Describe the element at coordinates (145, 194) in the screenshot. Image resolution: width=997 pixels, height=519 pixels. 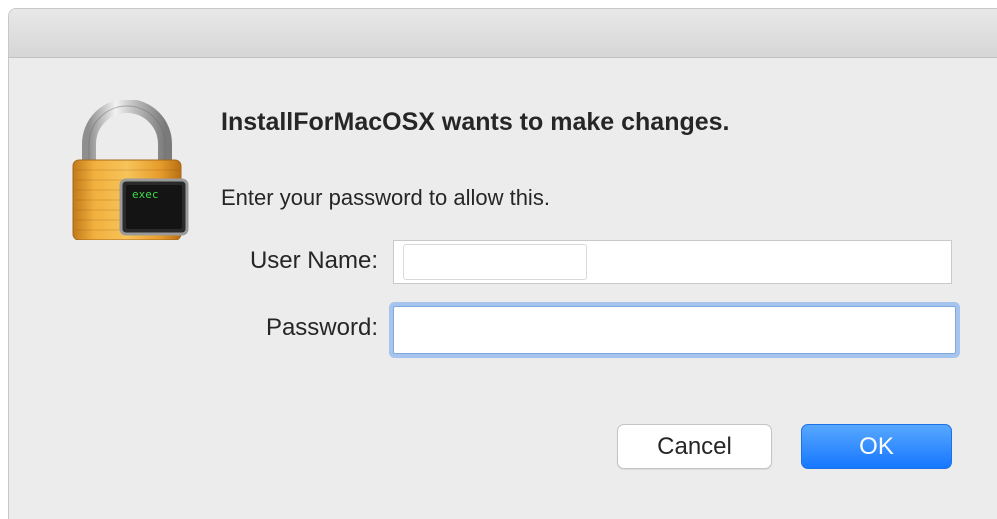
I see `badge-text: exec` at that location.